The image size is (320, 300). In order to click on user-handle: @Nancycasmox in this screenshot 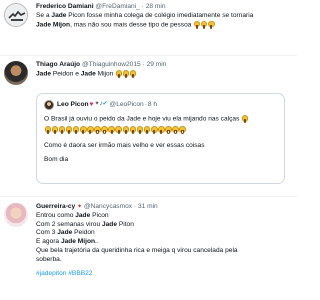, I will do `click(108, 206)`.